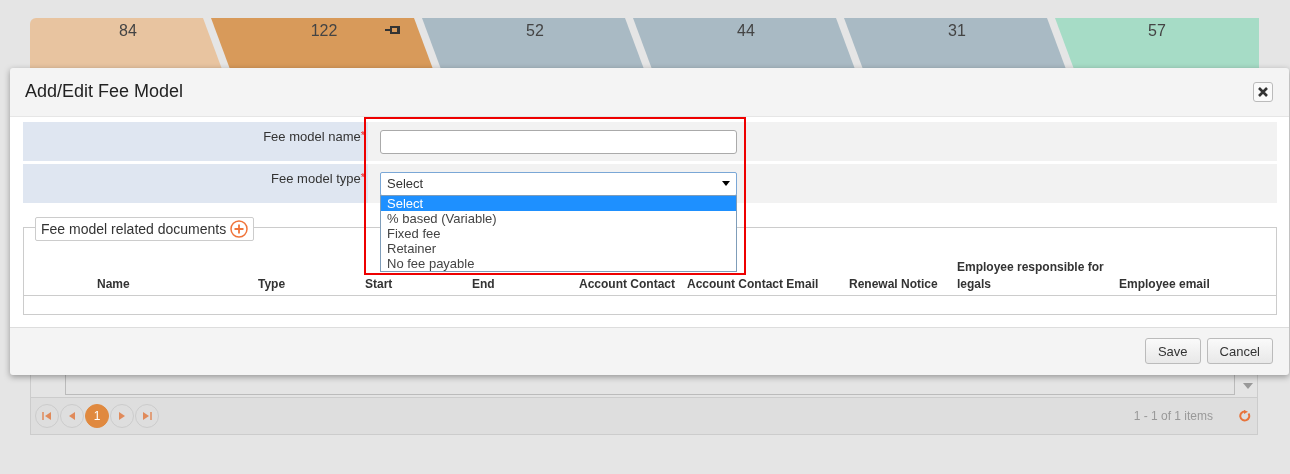 Image resolution: width=1290 pixels, height=474 pixels. Describe the element at coordinates (1248, 386) in the screenshot. I see `scroll-down-icon` at that location.